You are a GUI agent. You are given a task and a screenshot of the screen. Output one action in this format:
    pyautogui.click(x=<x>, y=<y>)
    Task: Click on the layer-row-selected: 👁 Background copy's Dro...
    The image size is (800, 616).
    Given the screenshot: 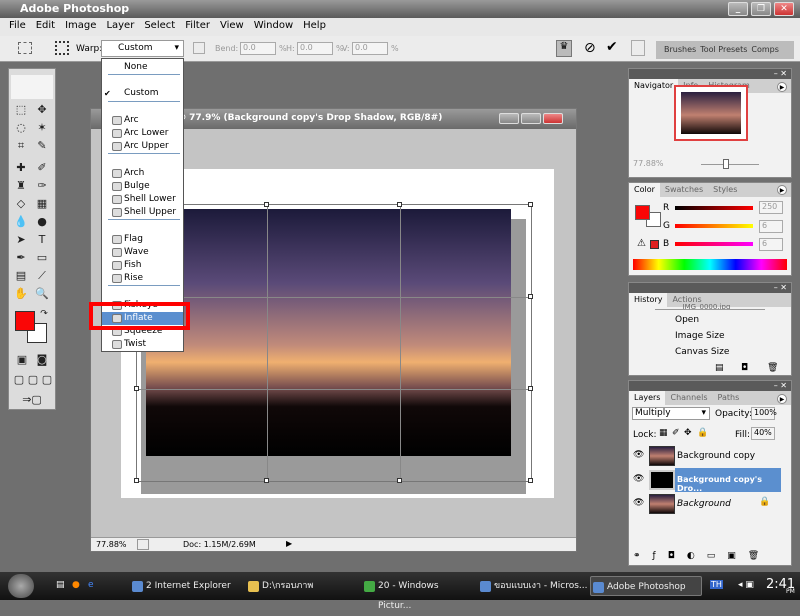 What is the action you would take?
    pyautogui.click(x=705, y=480)
    